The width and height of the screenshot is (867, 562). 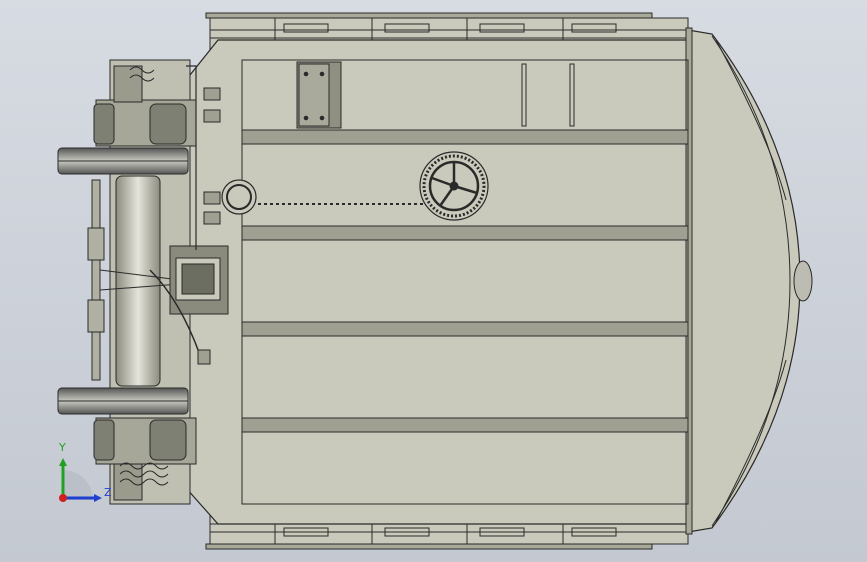 What do you see at coordinates (319, 95) in the screenshot?
I see `hatch-bracket` at bounding box center [319, 95].